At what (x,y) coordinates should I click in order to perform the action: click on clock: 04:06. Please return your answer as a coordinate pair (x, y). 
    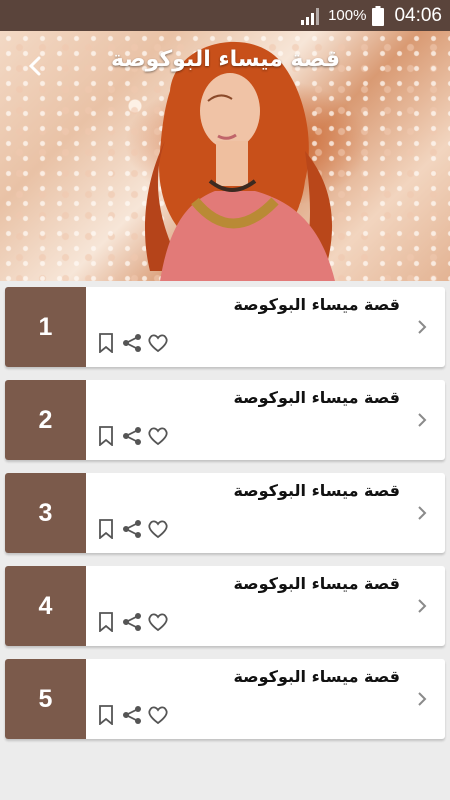
    Looking at the image, I should click on (418, 15).